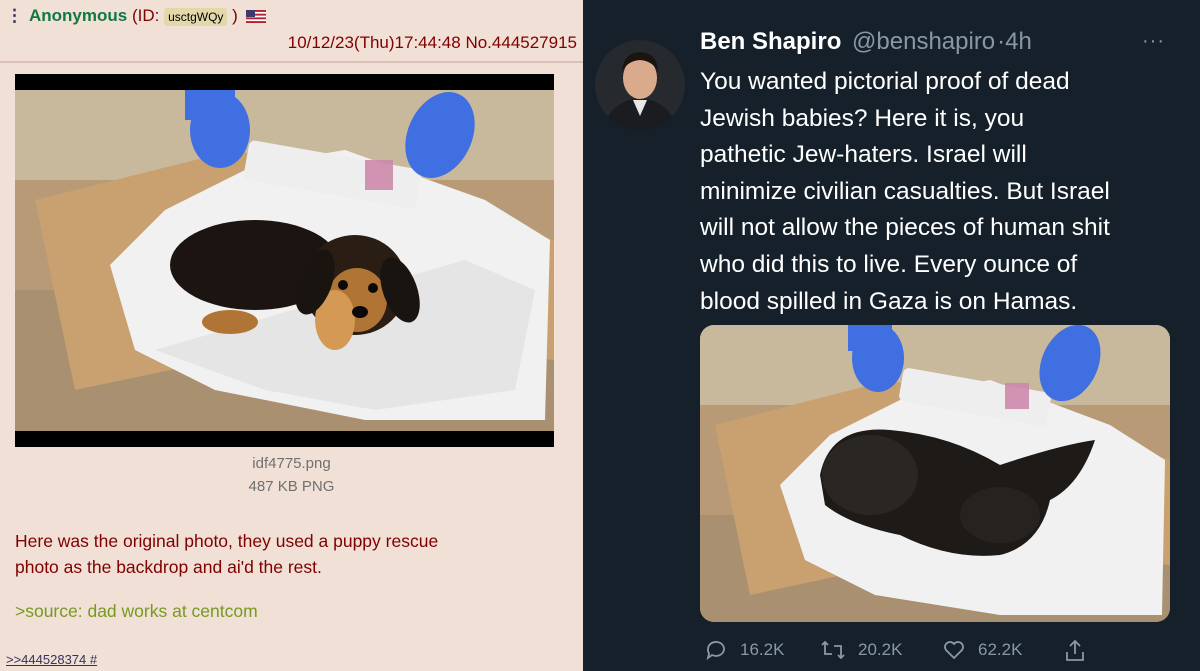 Image resolution: width=1200 pixels, height=671 pixels. Describe the element at coordinates (923, 41) in the screenshot. I see `user-handle: @benshapiro` at that location.